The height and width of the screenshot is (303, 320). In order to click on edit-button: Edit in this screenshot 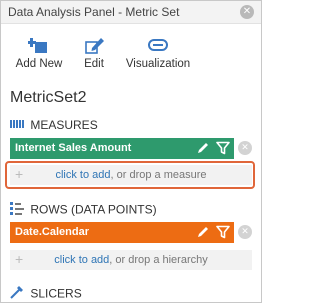, I will do `click(94, 52)`.